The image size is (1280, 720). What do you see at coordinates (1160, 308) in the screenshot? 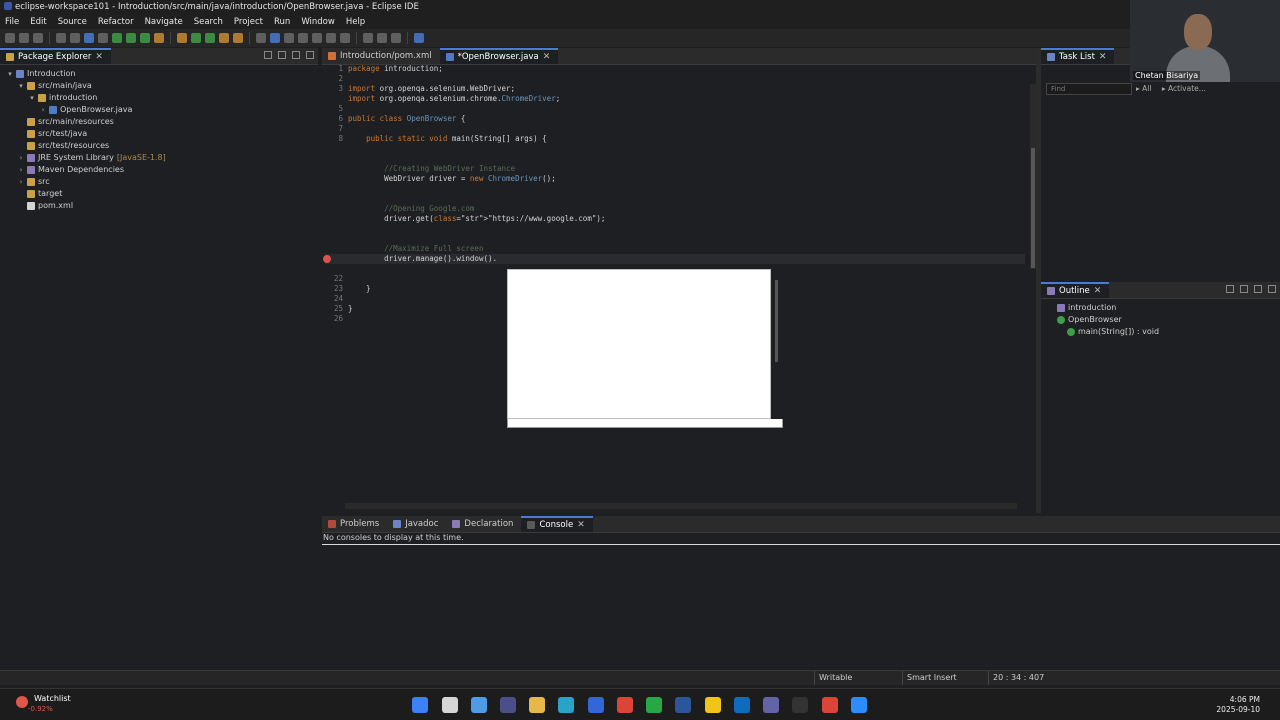
I see `outline-item: introduction` at bounding box center [1160, 308].